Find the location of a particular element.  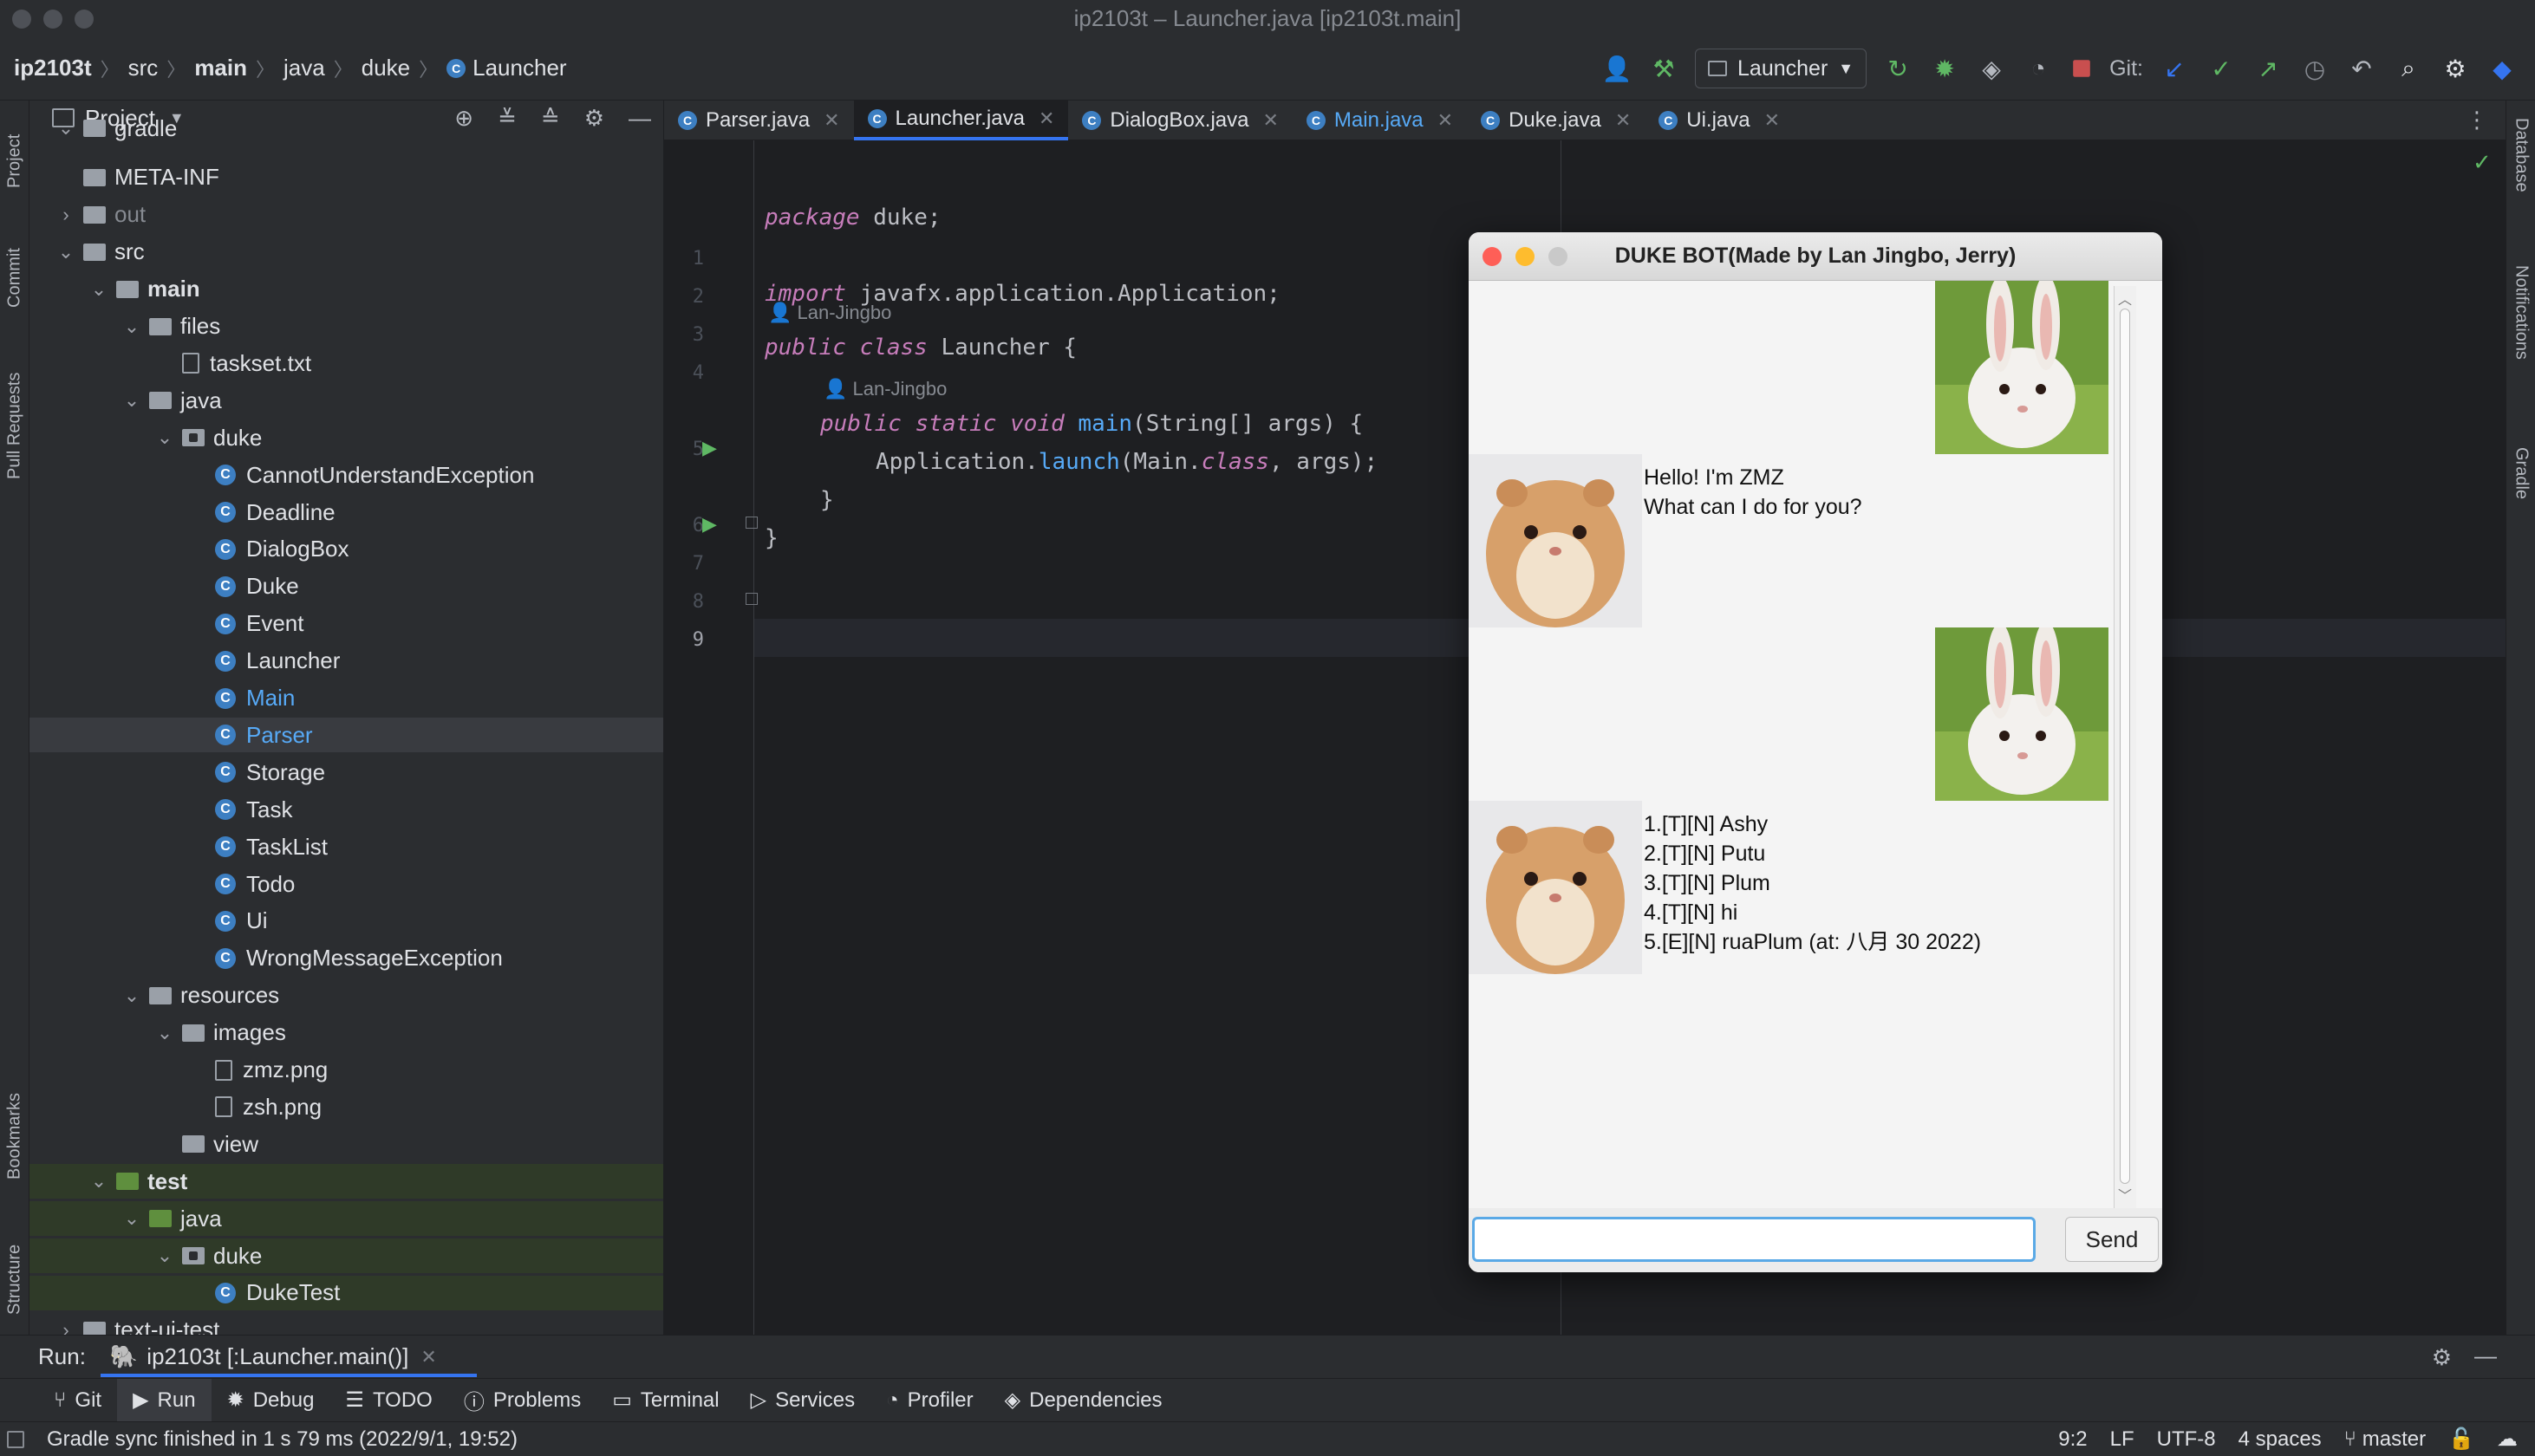

tab-services: ▷ Services is located at coordinates (803, 1400).